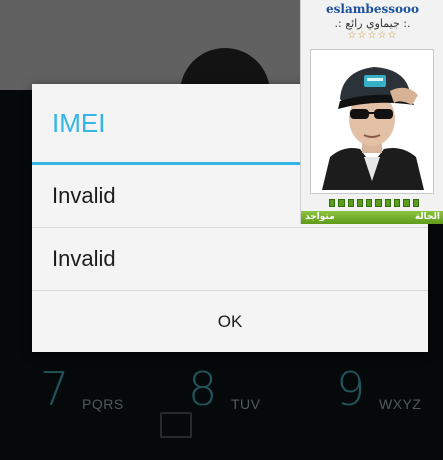 The height and width of the screenshot is (460, 443). I want to click on reputation-bar, so click(374, 203).